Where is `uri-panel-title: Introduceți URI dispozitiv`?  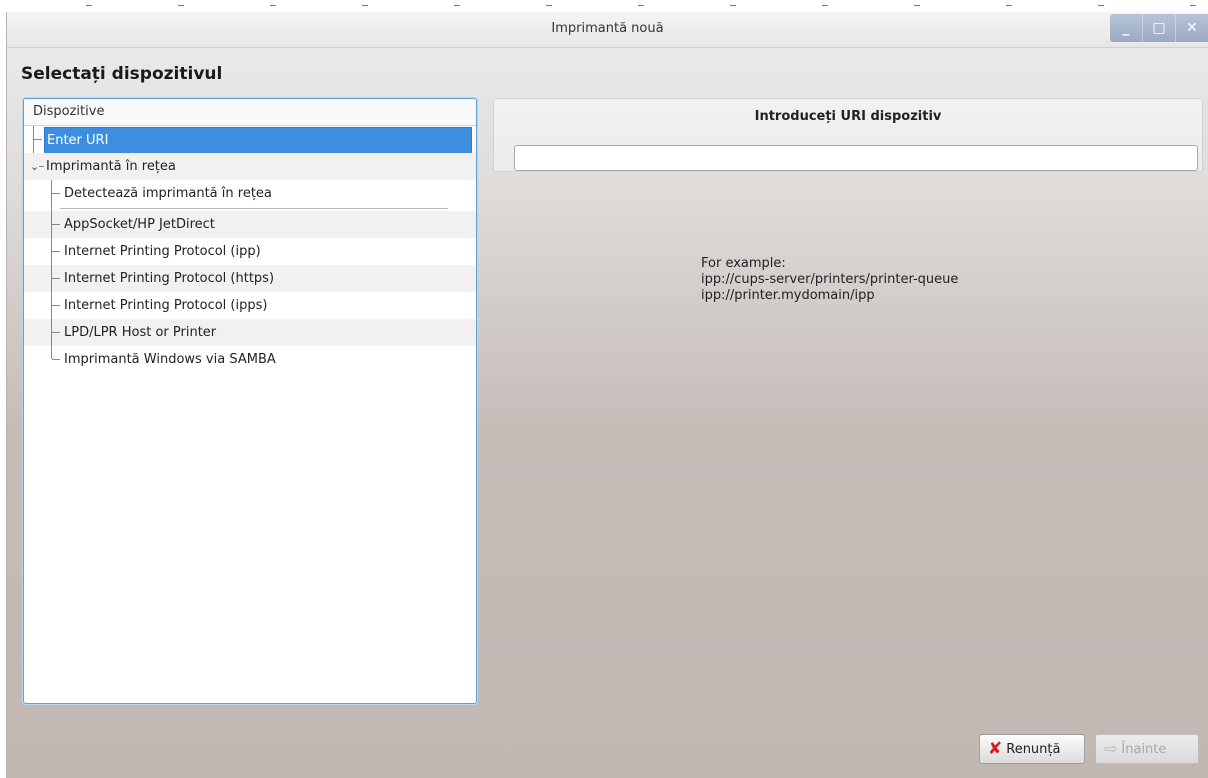 uri-panel-title: Introduceți URI dispozitiv is located at coordinates (848, 116).